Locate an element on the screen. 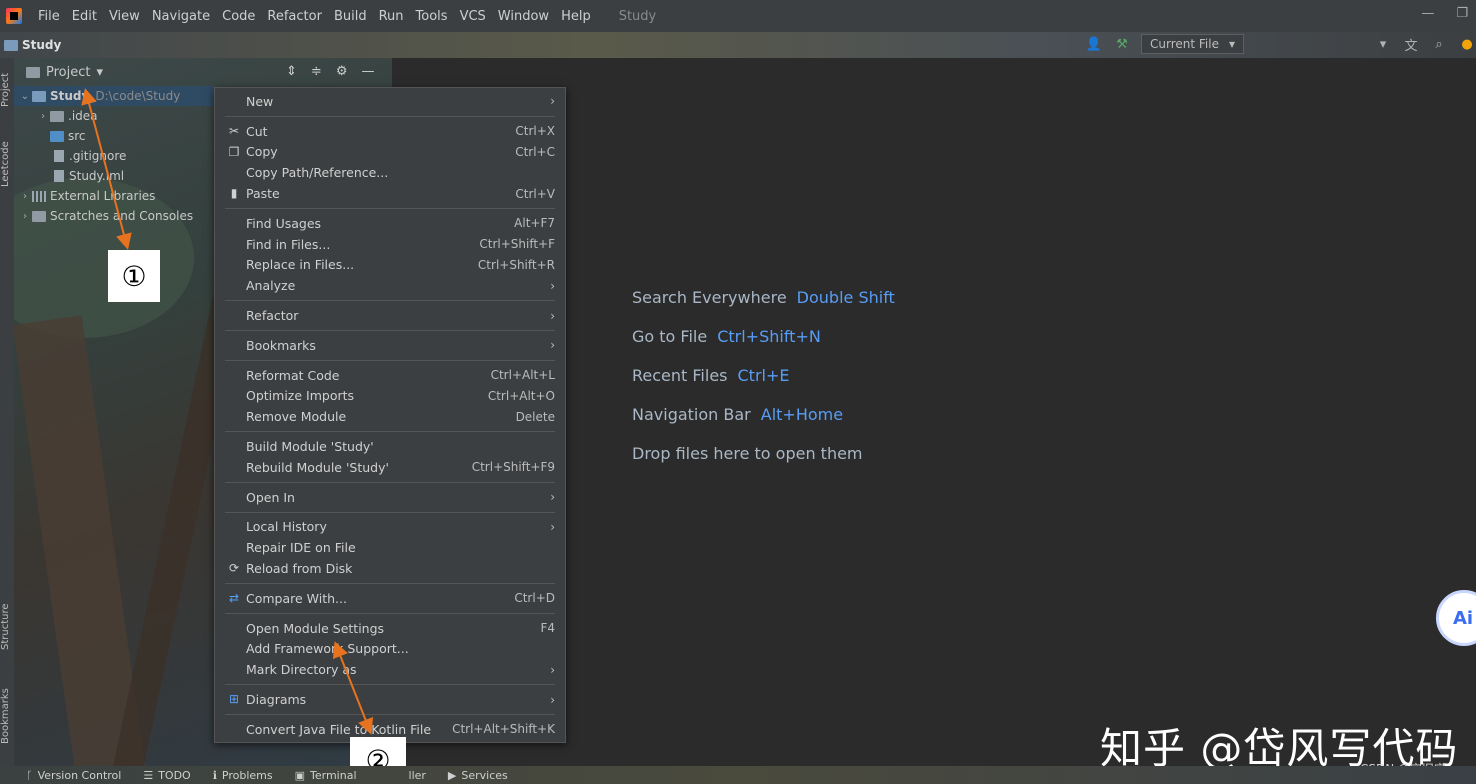 The image size is (1476, 784). tool-tab-project: Project is located at coordinates (7, 90).